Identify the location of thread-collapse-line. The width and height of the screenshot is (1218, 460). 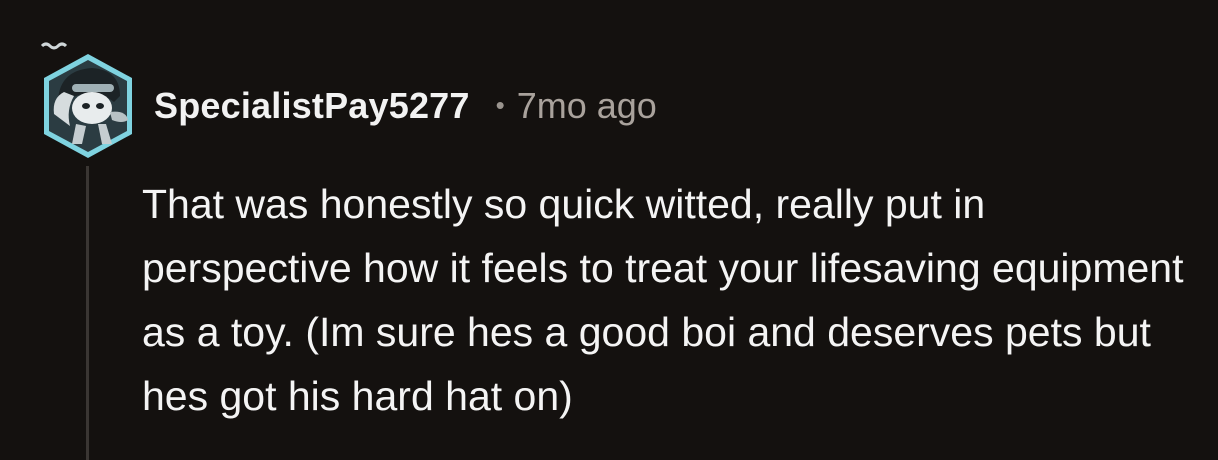
(87, 313).